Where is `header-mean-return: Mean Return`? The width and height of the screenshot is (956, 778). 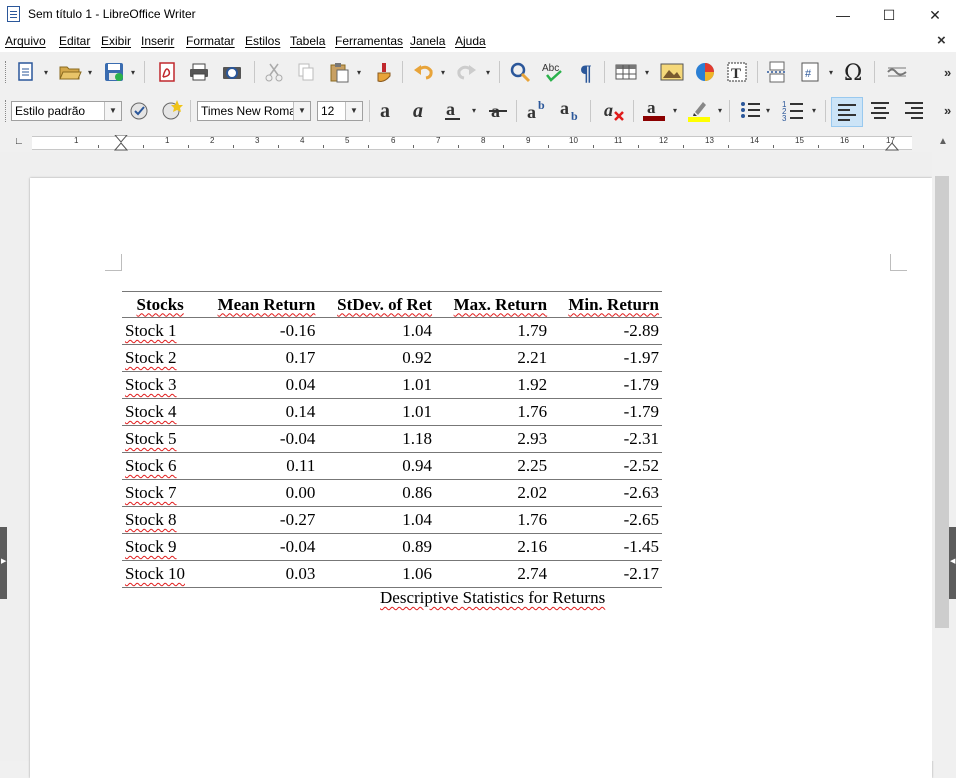
header-mean-return: Mean Return is located at coordinates (258, 304).